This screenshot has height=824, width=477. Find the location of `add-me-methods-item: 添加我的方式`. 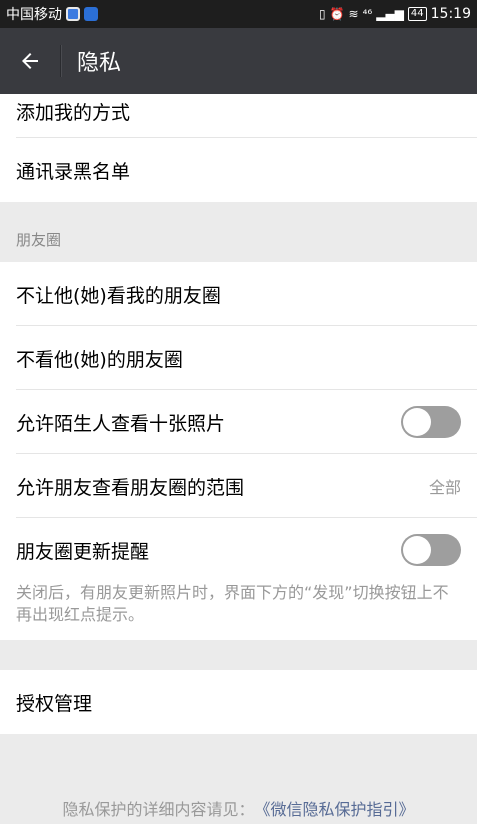

add-me-methods-item: 添加我的方式 is located at coordinates (238, 116).